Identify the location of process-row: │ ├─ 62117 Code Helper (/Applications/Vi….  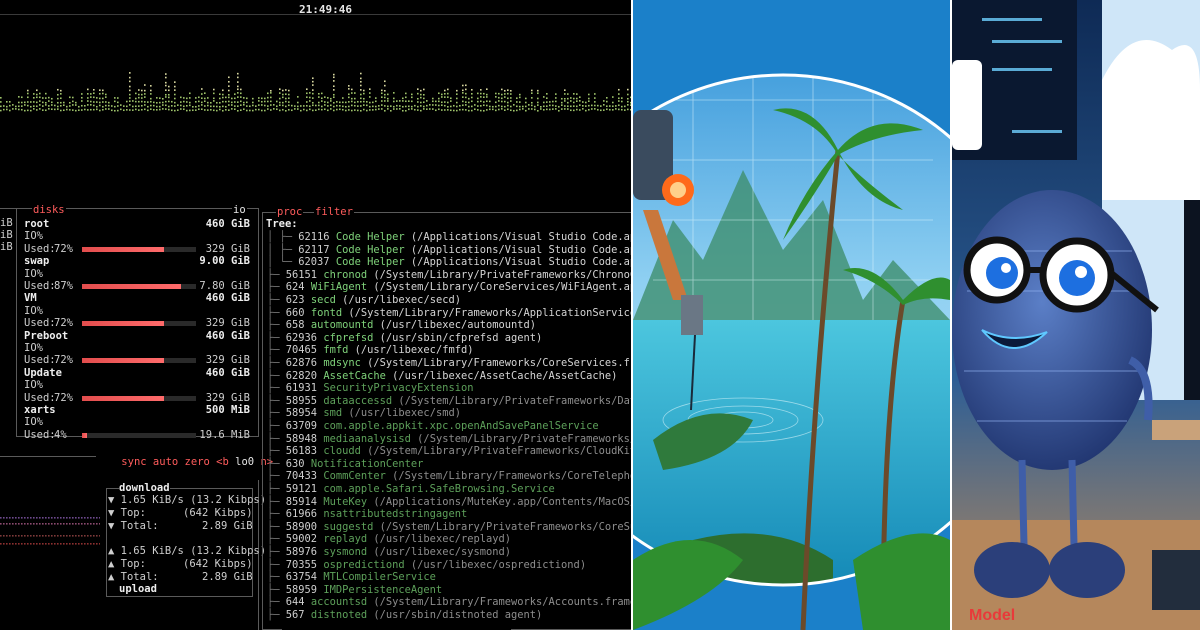
(449, 250).